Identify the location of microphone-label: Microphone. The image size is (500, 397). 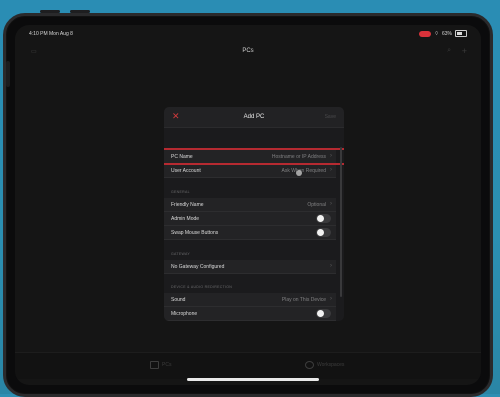
(184, 314).